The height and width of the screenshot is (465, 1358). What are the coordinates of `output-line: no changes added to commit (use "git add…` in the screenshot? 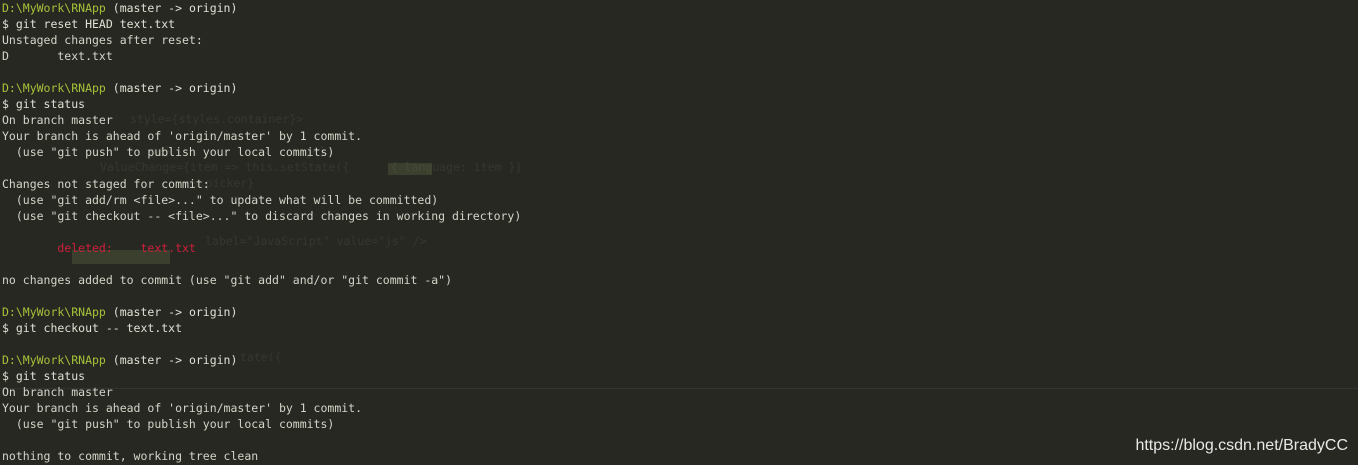 It's located at (261, 280).